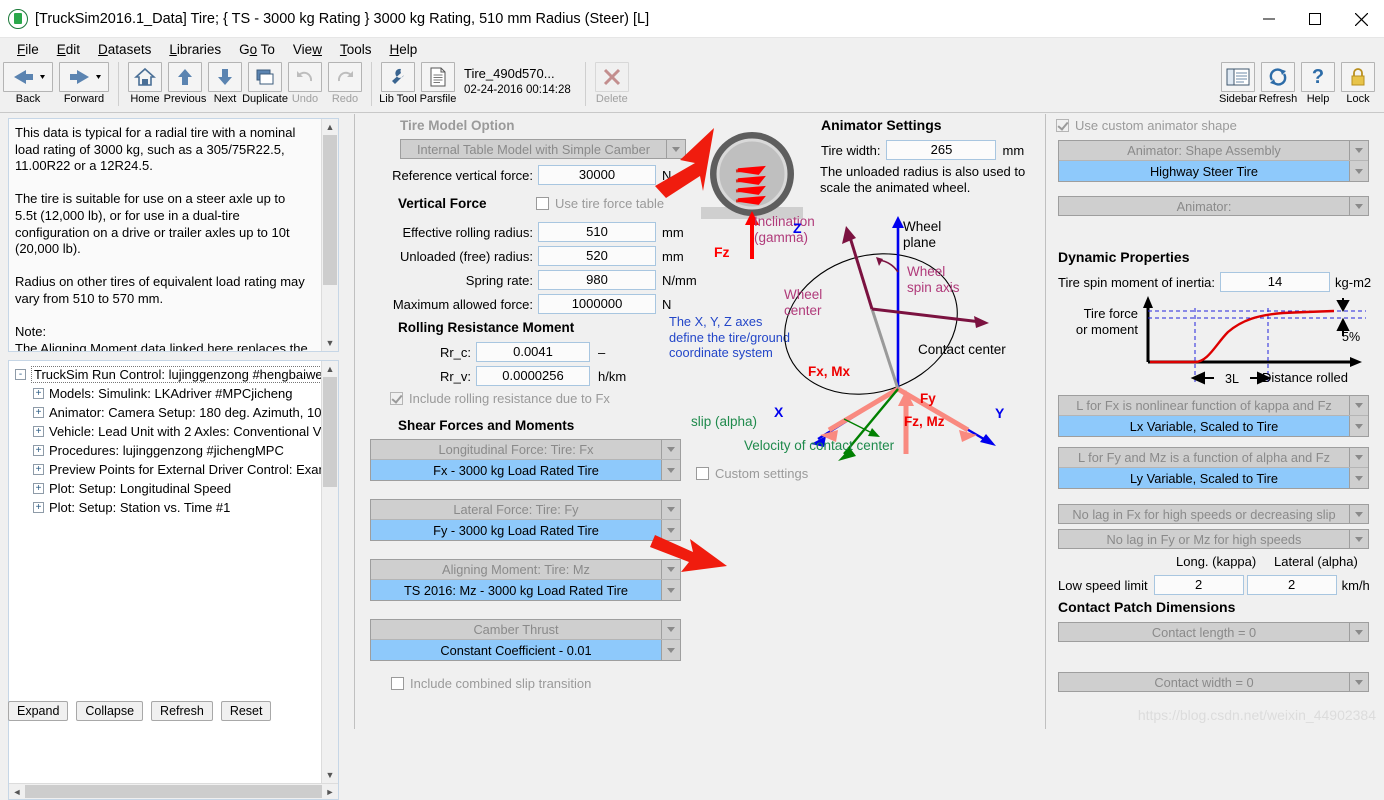  Describe the element at coordinates (17, 792) in the screenshot. I see `scroll-left-icon: ◄` at that location.